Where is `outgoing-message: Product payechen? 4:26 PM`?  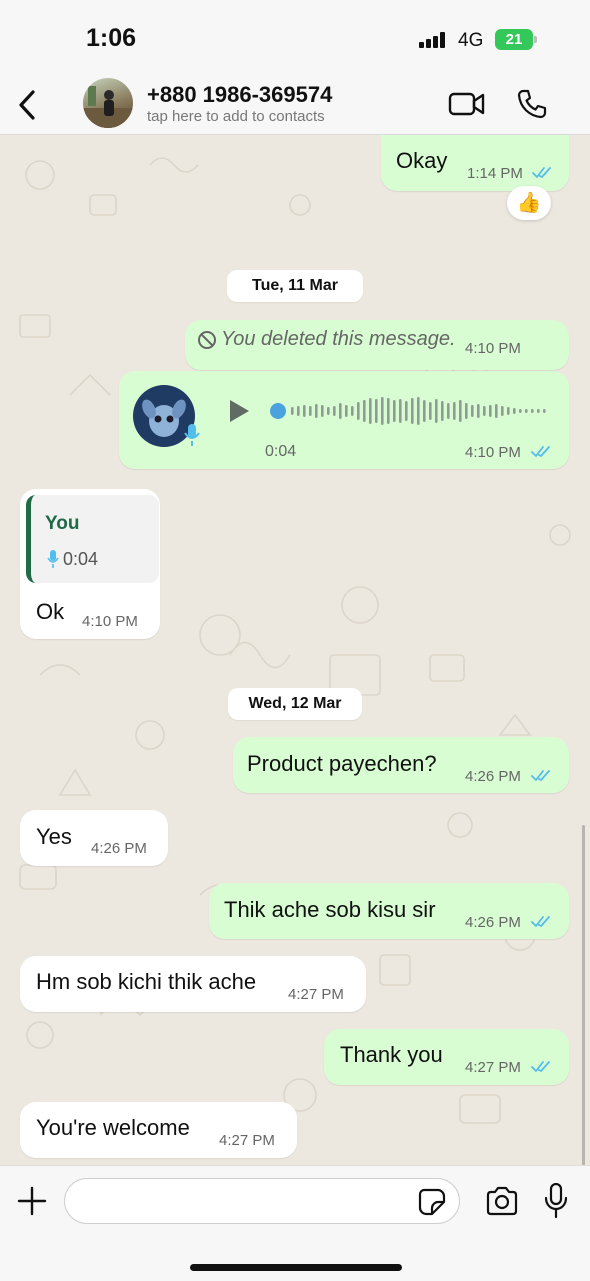 outgoing-message: Product payechen? 4:26 PM is located at coordinates (401, 765).